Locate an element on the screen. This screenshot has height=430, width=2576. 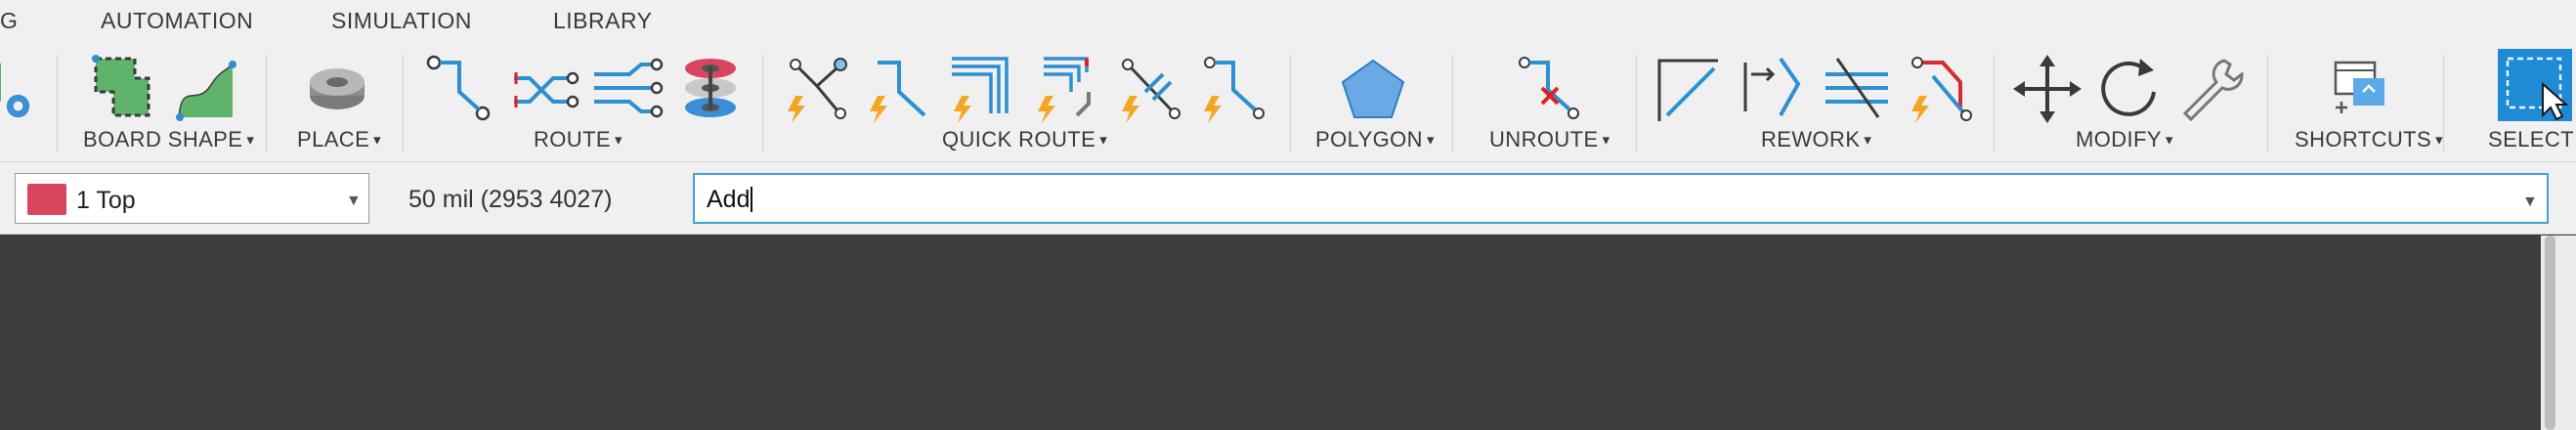
group-rework-label: REWORK is located at coordinates (1811, 139).